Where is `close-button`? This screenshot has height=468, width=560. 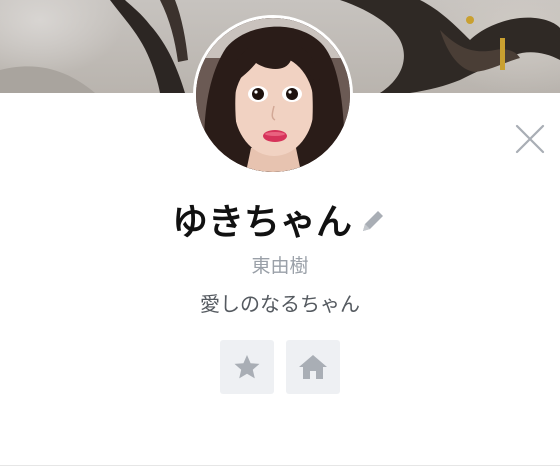 close-button is located at coordinates (530, 139).